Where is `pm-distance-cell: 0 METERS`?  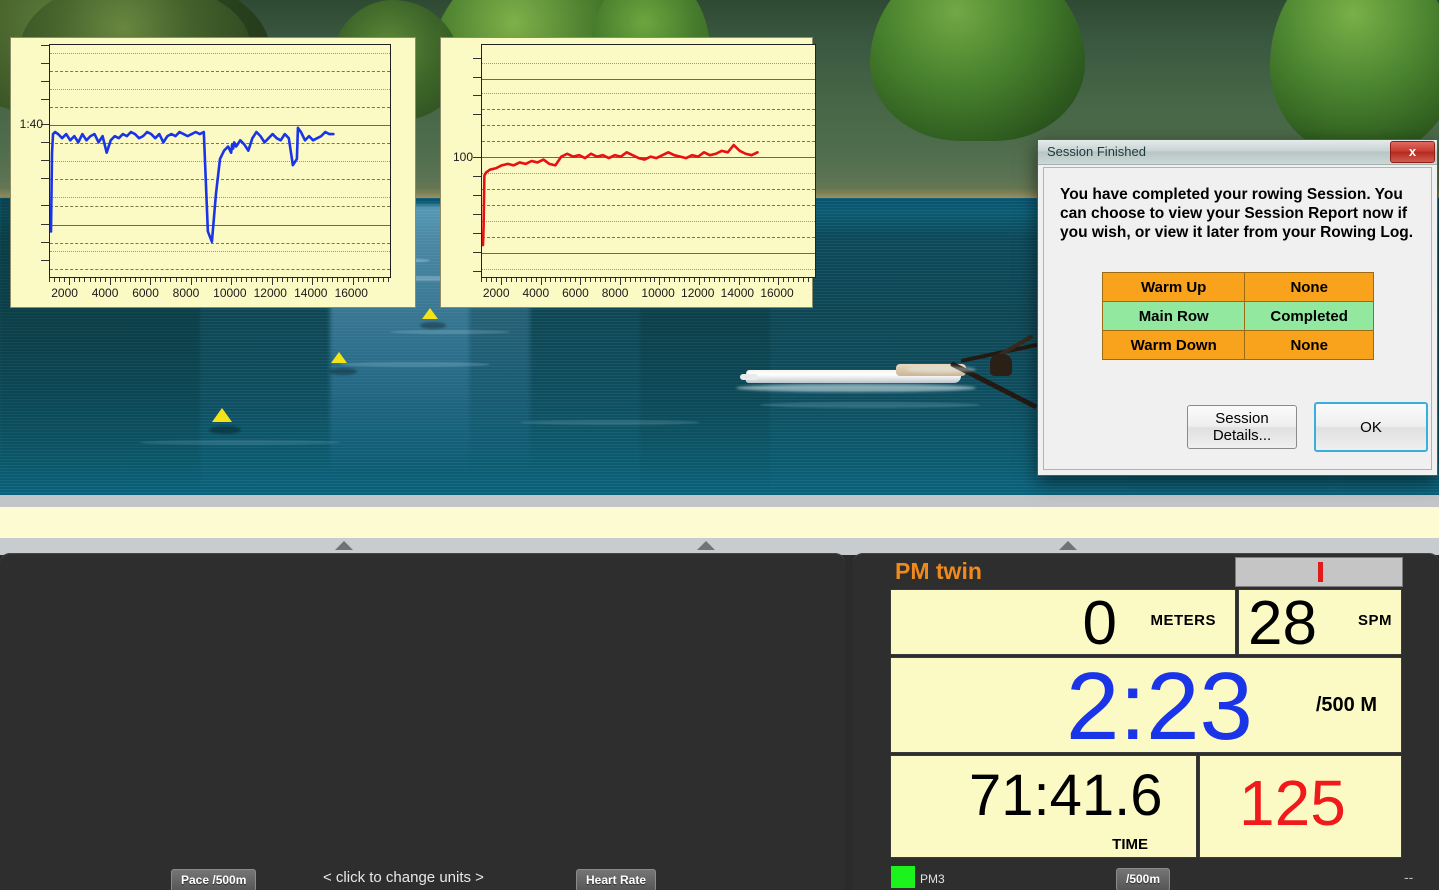
pm-distance-cell: 0 METERS is located at coordinates (1063, 623).